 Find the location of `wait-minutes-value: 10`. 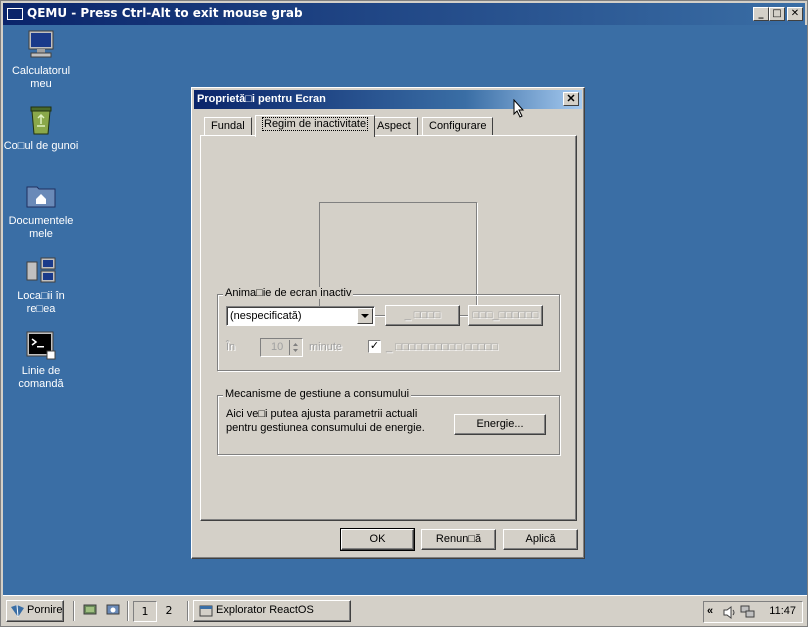

wait-minutes-value: 10 is located at coordinates (277, 347).